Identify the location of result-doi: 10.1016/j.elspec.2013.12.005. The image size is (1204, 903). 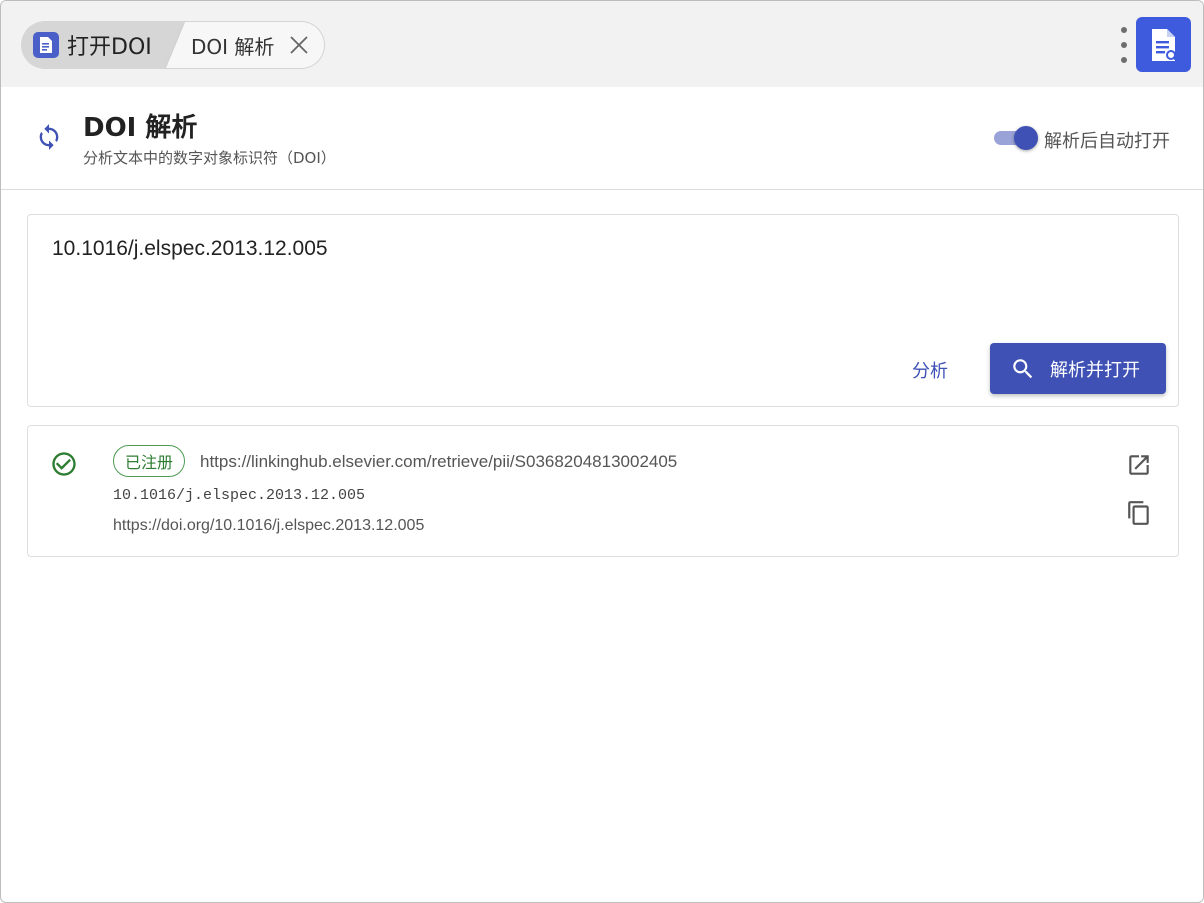
(239, 495).